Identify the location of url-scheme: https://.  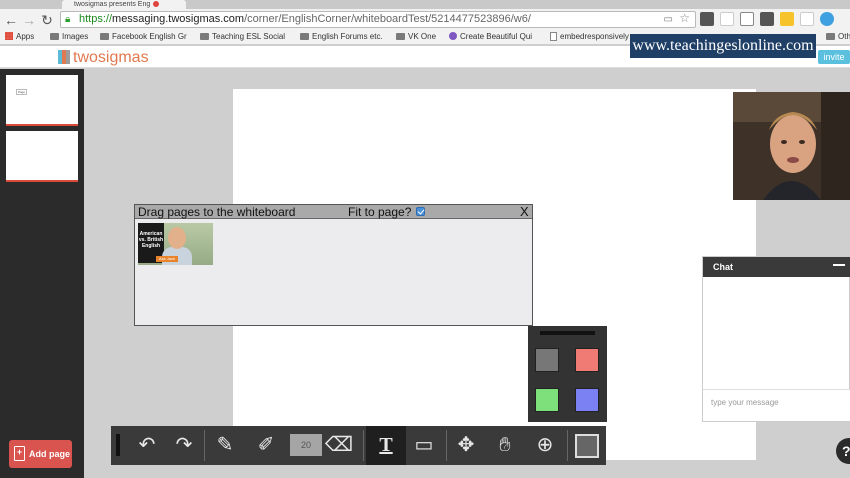
(96, 19).